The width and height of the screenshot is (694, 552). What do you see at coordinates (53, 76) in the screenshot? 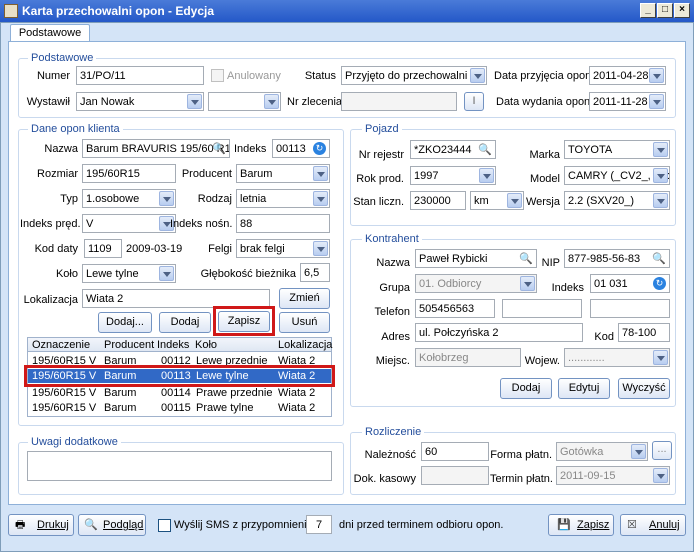
I see `numer-label: Numer` at bounding box center [53, 76].